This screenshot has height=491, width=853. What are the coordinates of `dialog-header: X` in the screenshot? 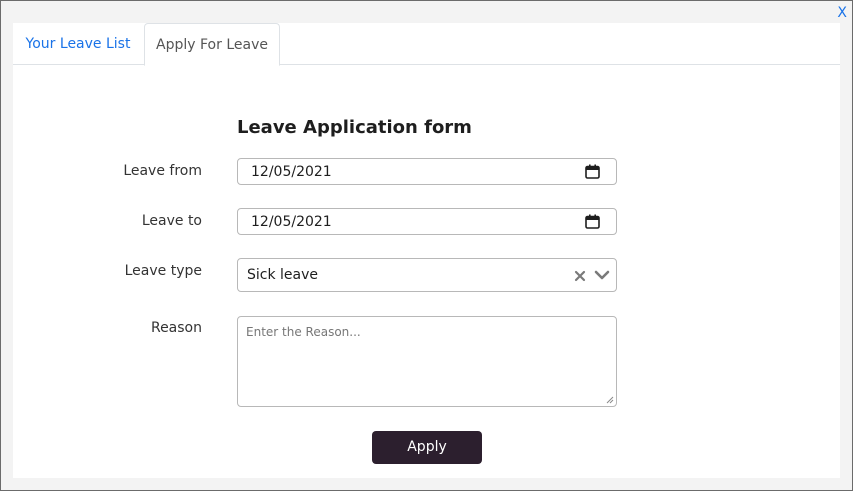 It's located at (426, 12).